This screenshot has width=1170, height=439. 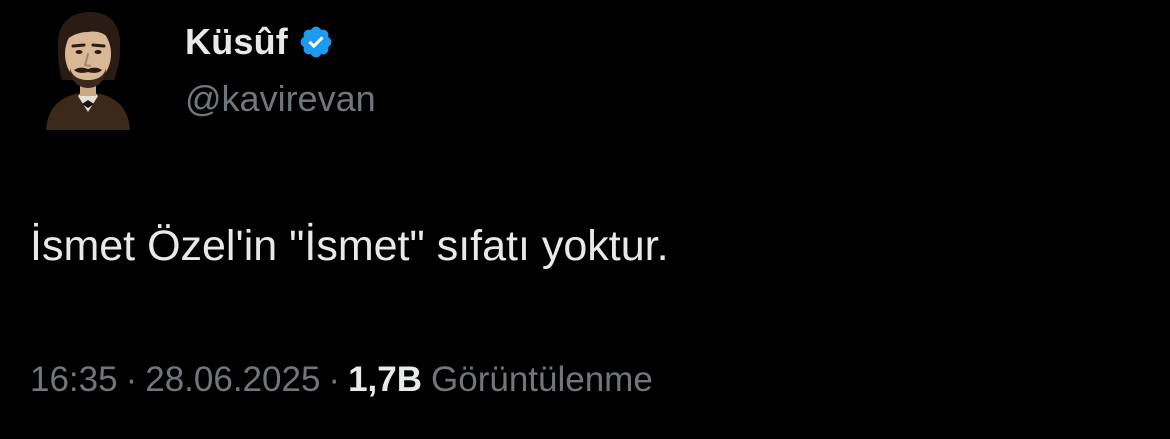 What do you see at coordinates (341, 380) in the screenshot?
I see `tweet-meta: 16:35 · 28.06.2025 · 1,7B Görüntülenme` at bounding box center [341, 380].